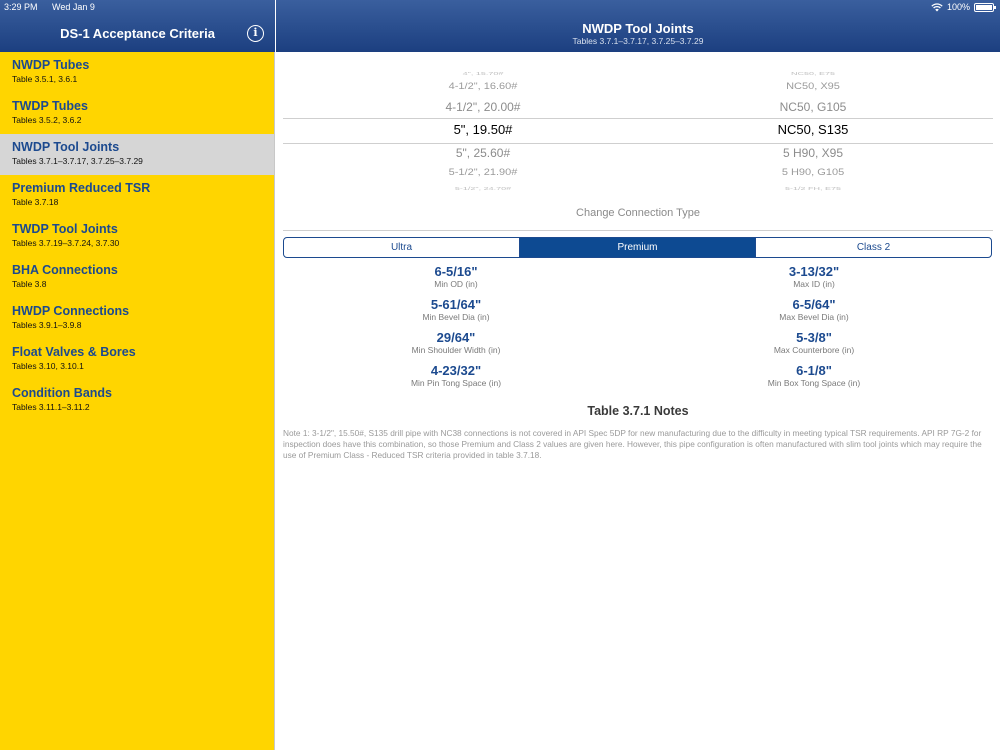  What do you see at coordinates (137, 113) in the screenshot?
I see `sidebar-item-twdp-tubes: TWDP Tubes Tables 3.5.2, 3.6.2` at bounding box center [137, 113].